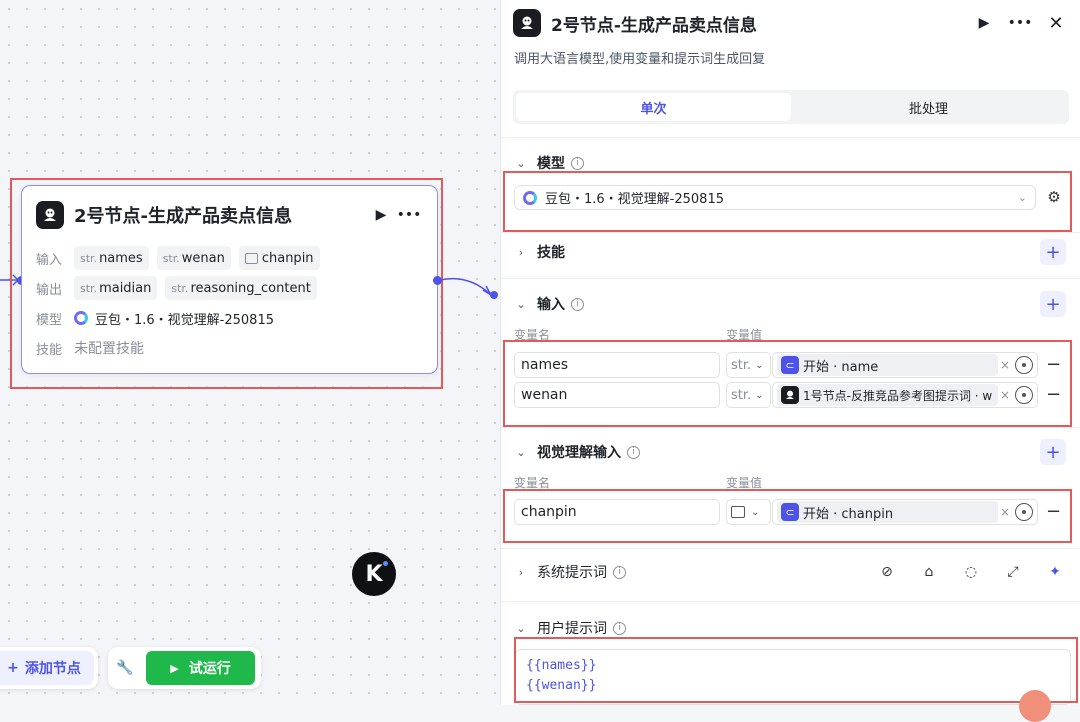 This screenshot has height=722, width=1080. Describe the element at coordinates (653, 107) in the screenshot. I see `tab-single: 单次` at that location.